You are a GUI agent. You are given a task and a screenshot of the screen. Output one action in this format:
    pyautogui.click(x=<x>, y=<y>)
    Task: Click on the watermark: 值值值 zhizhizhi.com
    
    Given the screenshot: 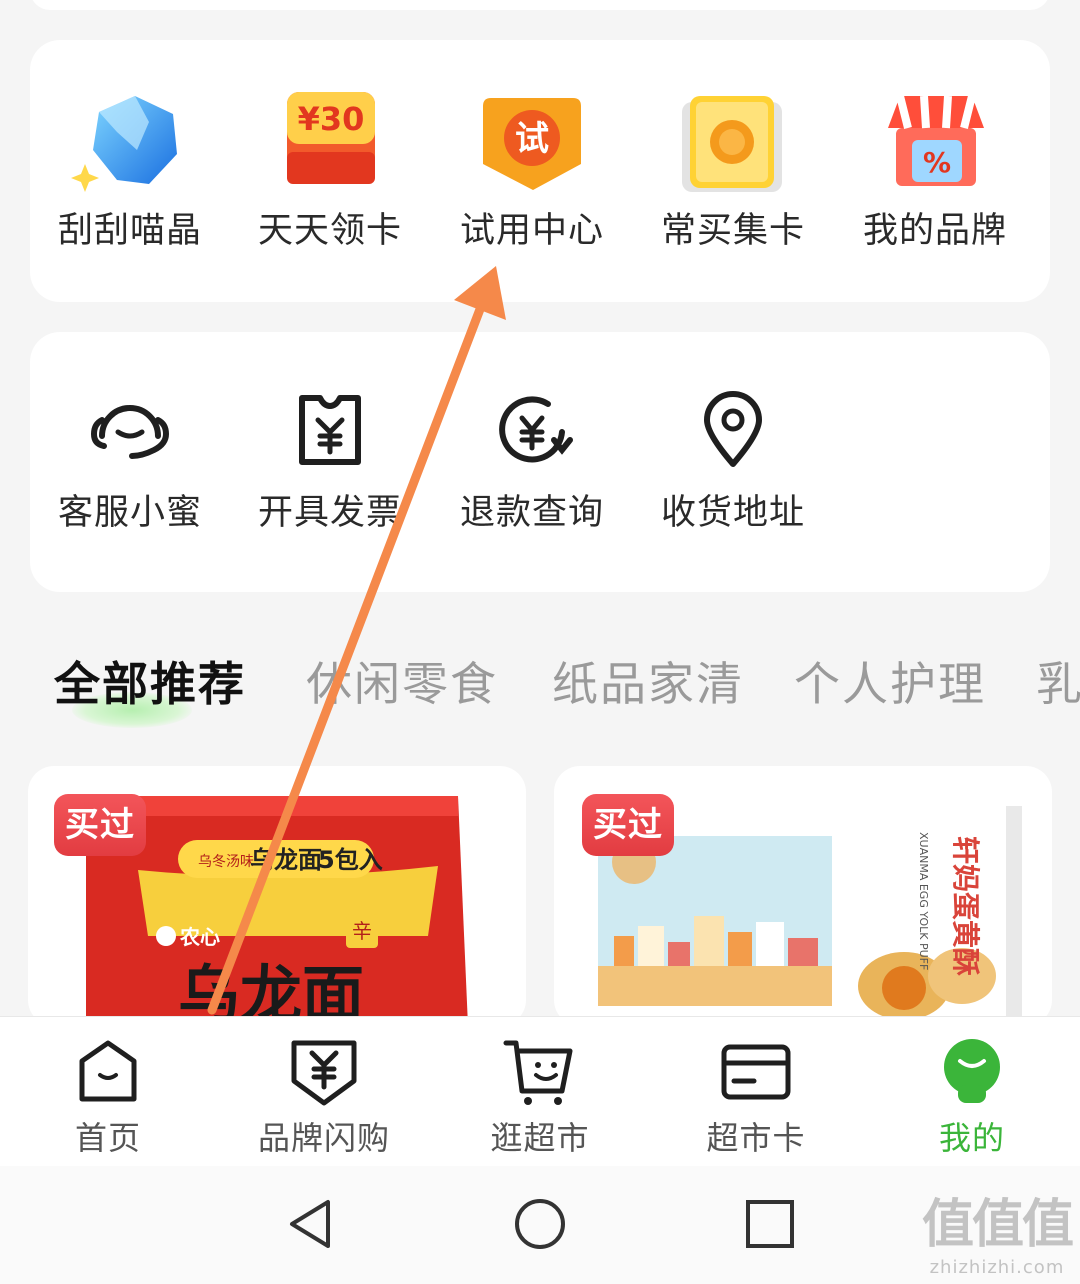 What is the action you would take?
    pyautogui.click(x=997, y=1230)
    